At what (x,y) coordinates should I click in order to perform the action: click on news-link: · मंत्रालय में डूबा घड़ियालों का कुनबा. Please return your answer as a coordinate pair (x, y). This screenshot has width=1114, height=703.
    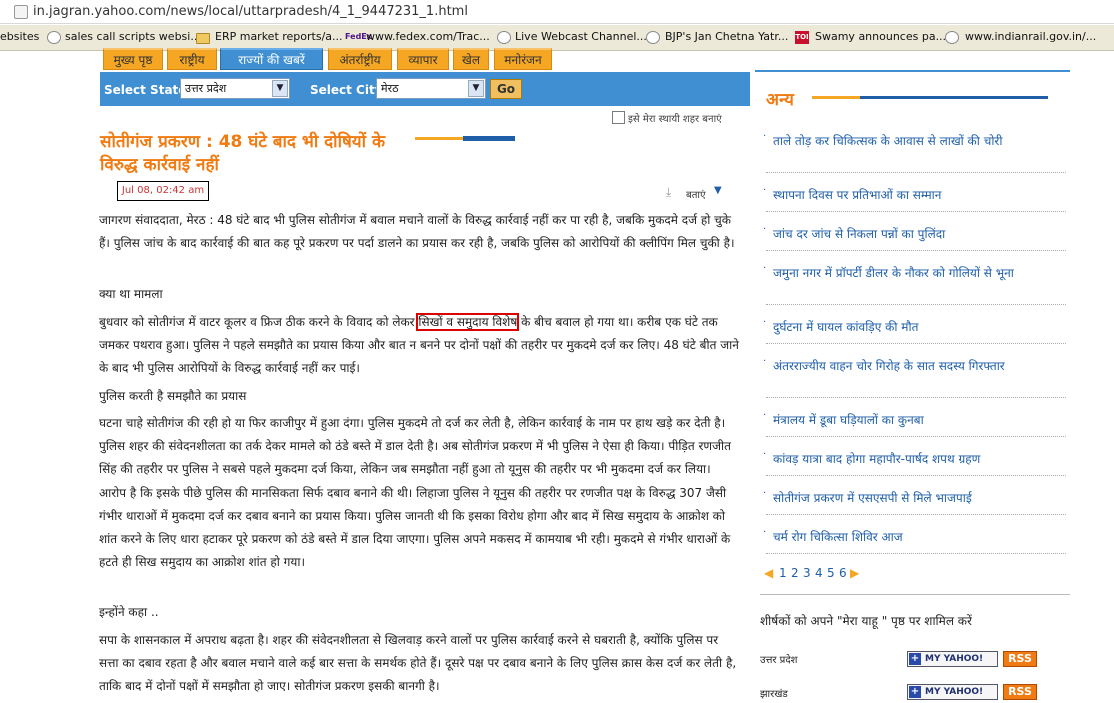
    Looking at the image, I should click on (914, 418).